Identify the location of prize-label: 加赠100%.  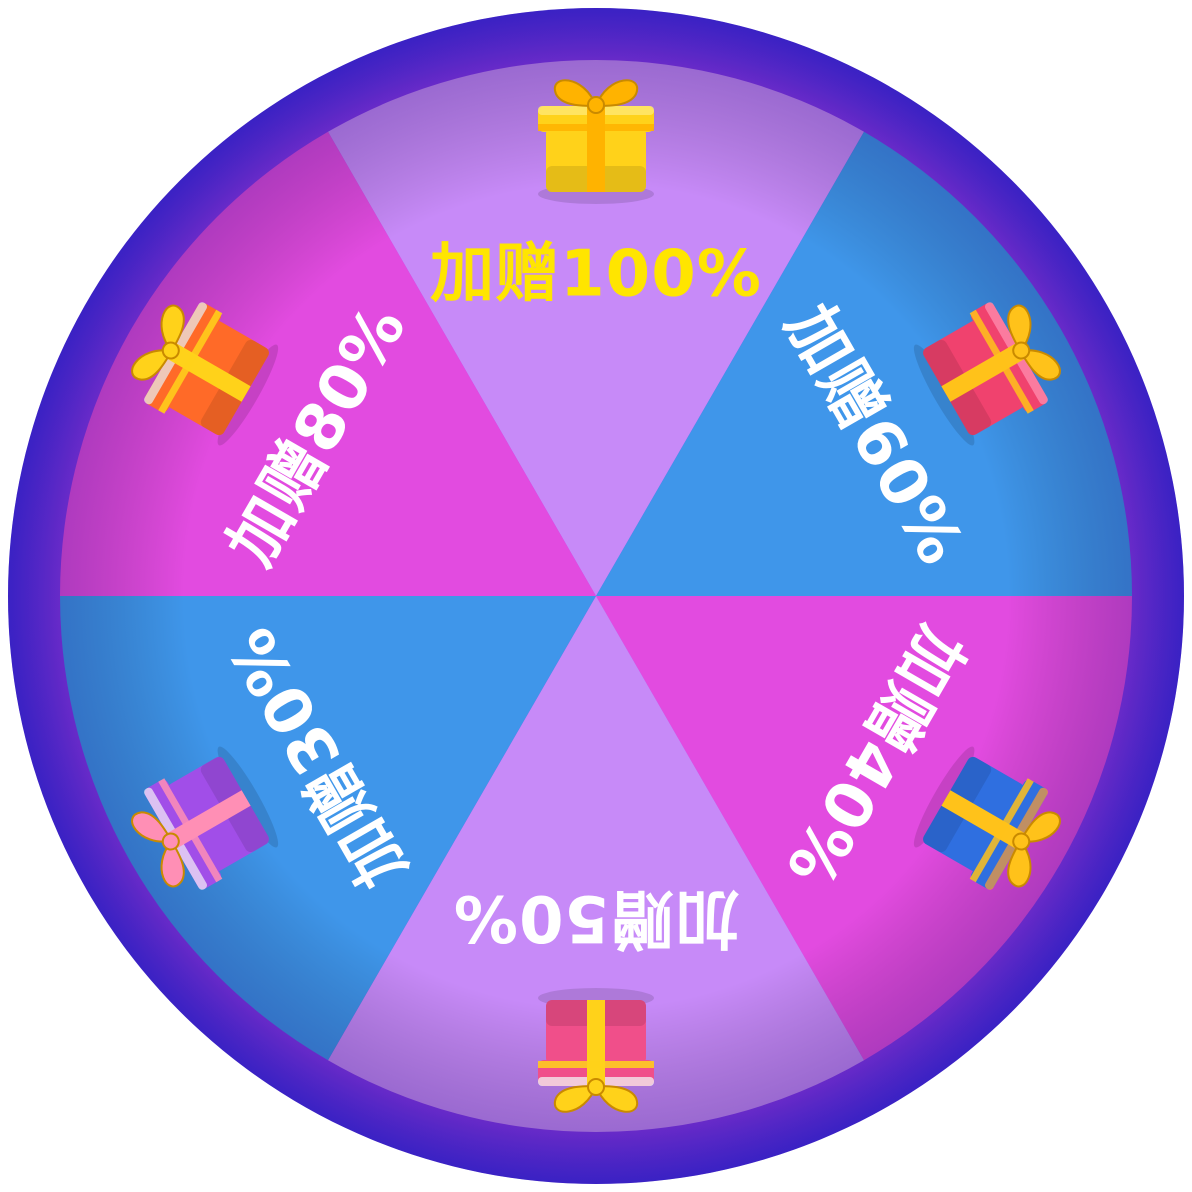
(596, 275).